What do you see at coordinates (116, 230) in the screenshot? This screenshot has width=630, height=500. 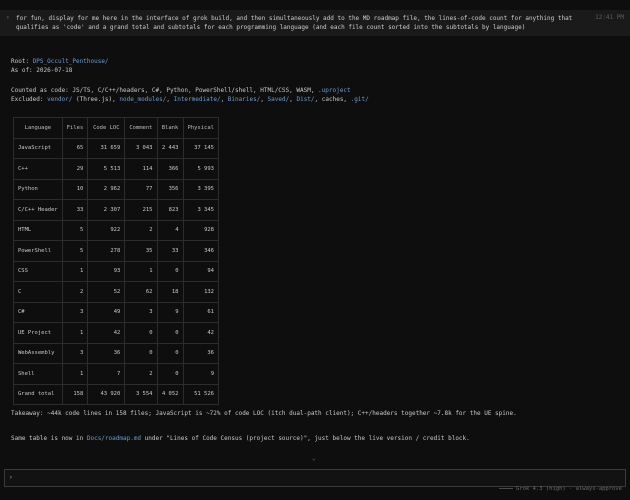 I see `table-row: HTML 5 922 2 4 928` at bounding box center [116, 230].